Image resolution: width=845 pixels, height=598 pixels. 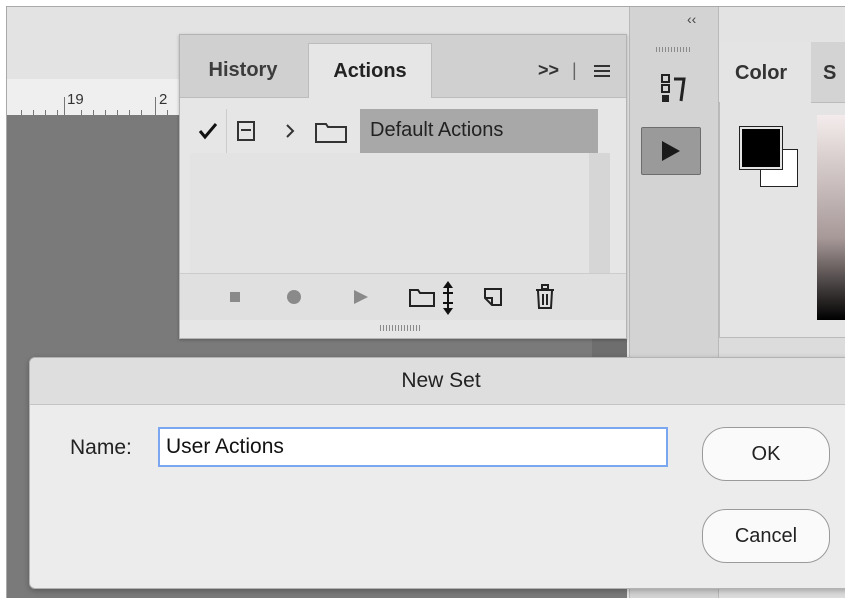 I want to click on cancel-button: Cancel, so click(x=766, y=536).